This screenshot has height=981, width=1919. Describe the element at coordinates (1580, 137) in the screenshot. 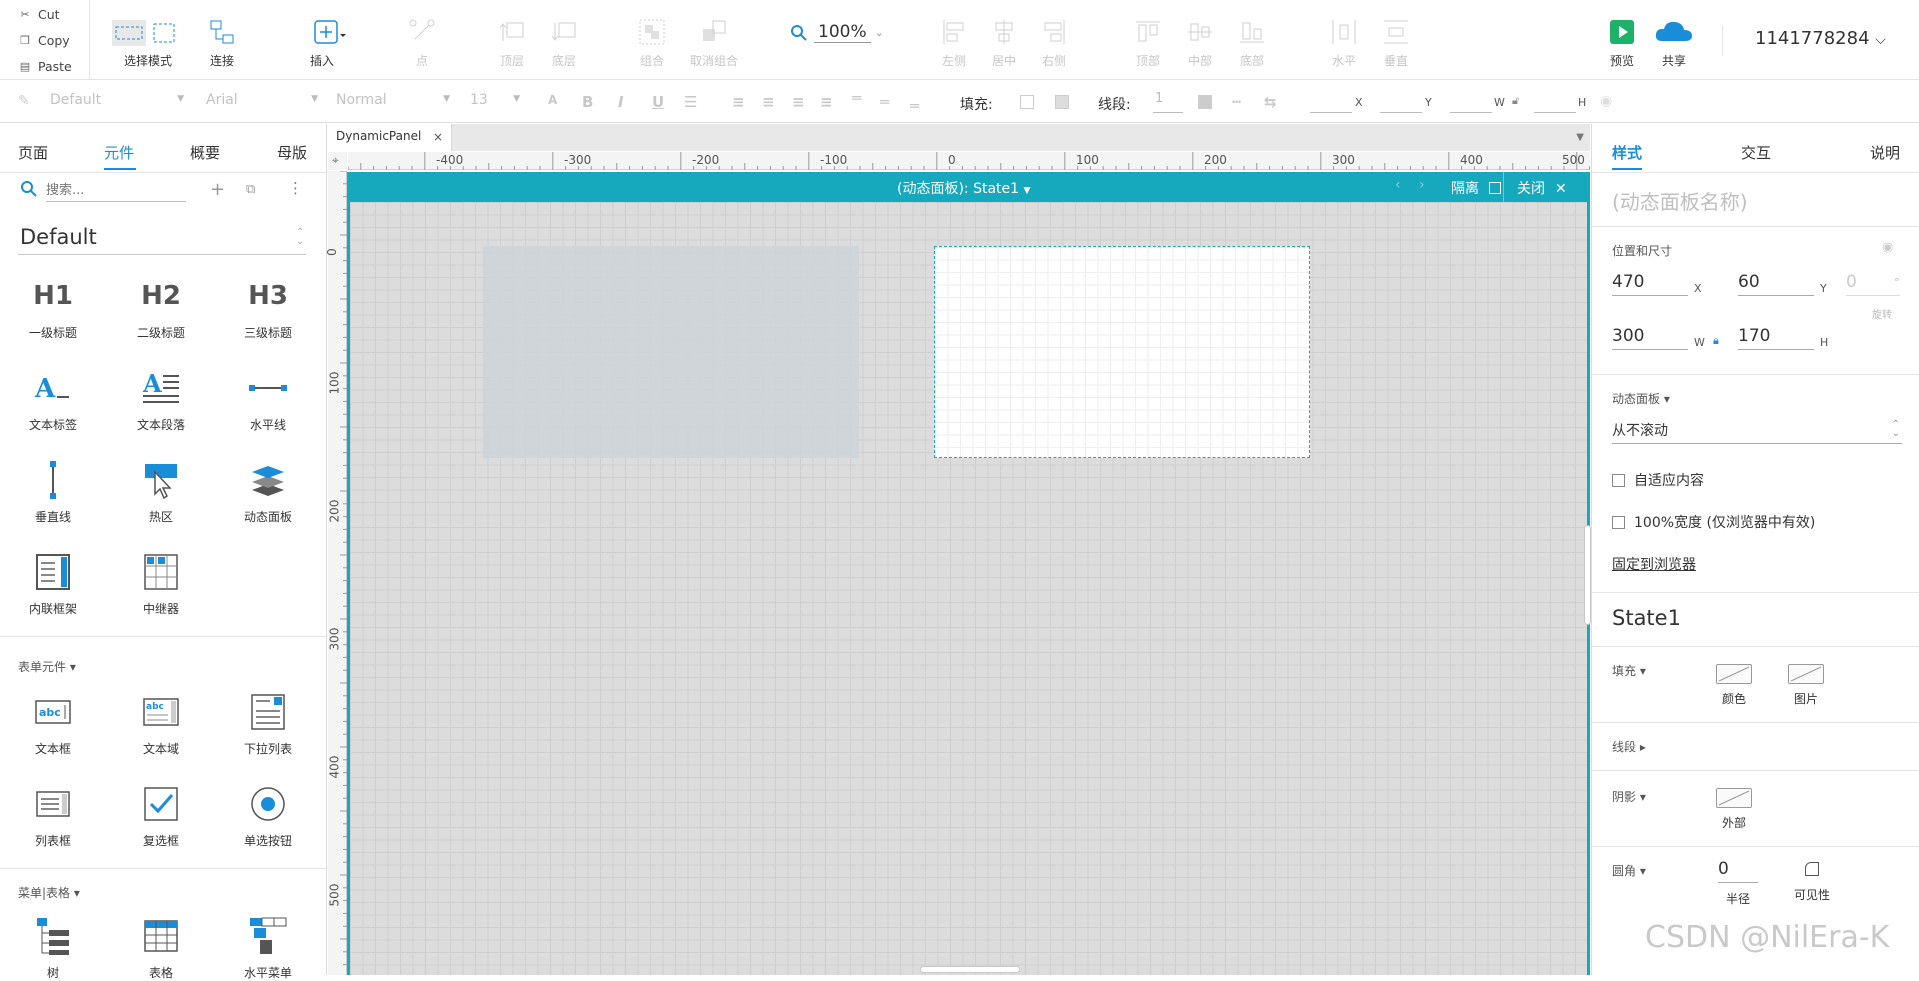

I see `tab-list-dropdown-icon: ▼` at that location.